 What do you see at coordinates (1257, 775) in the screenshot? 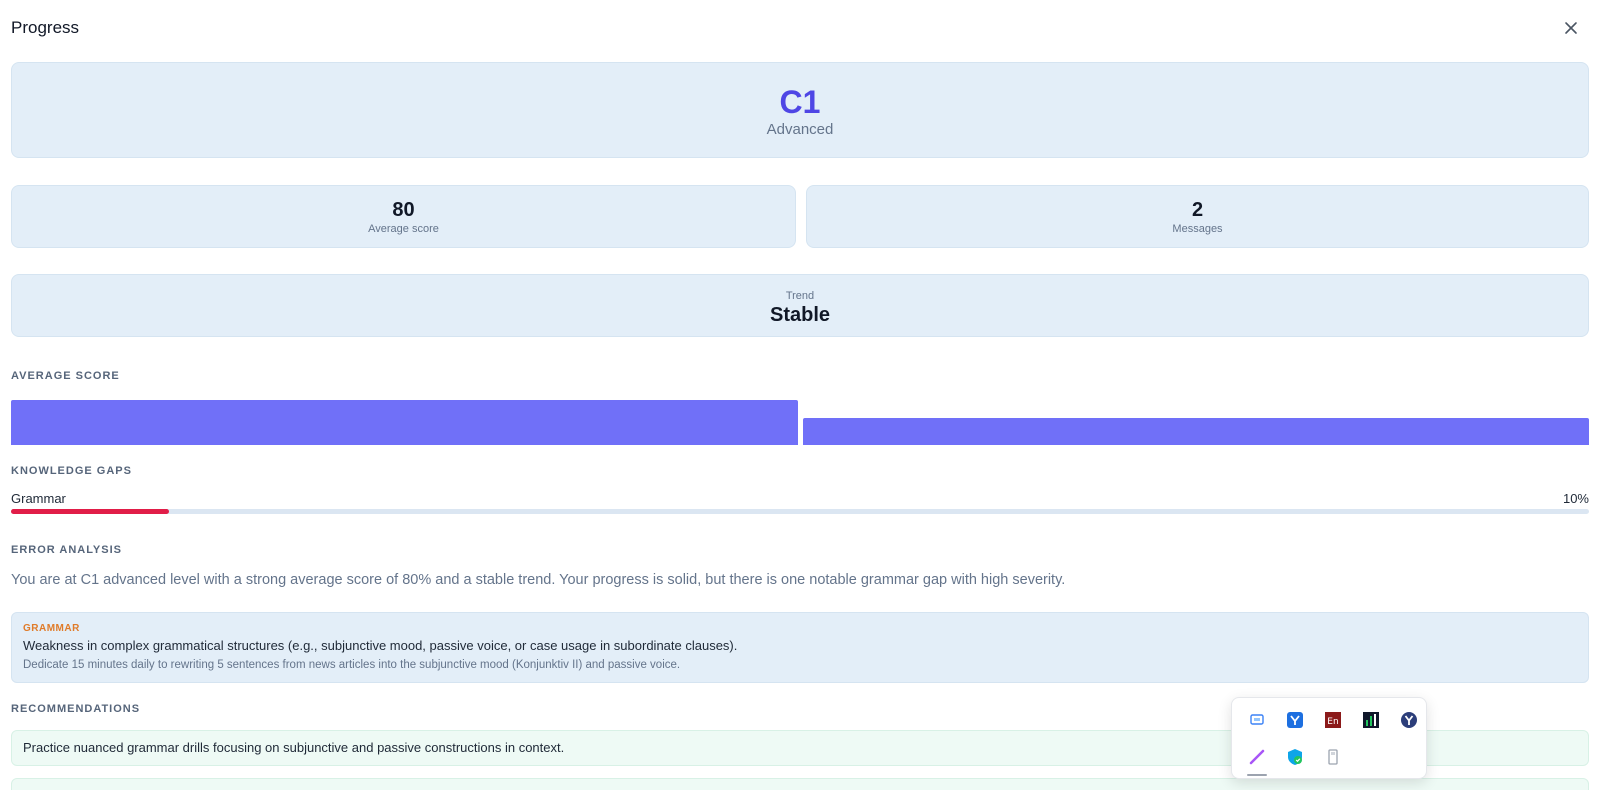
I see `tray-active-indicator` at bounding box center [1257, 775].